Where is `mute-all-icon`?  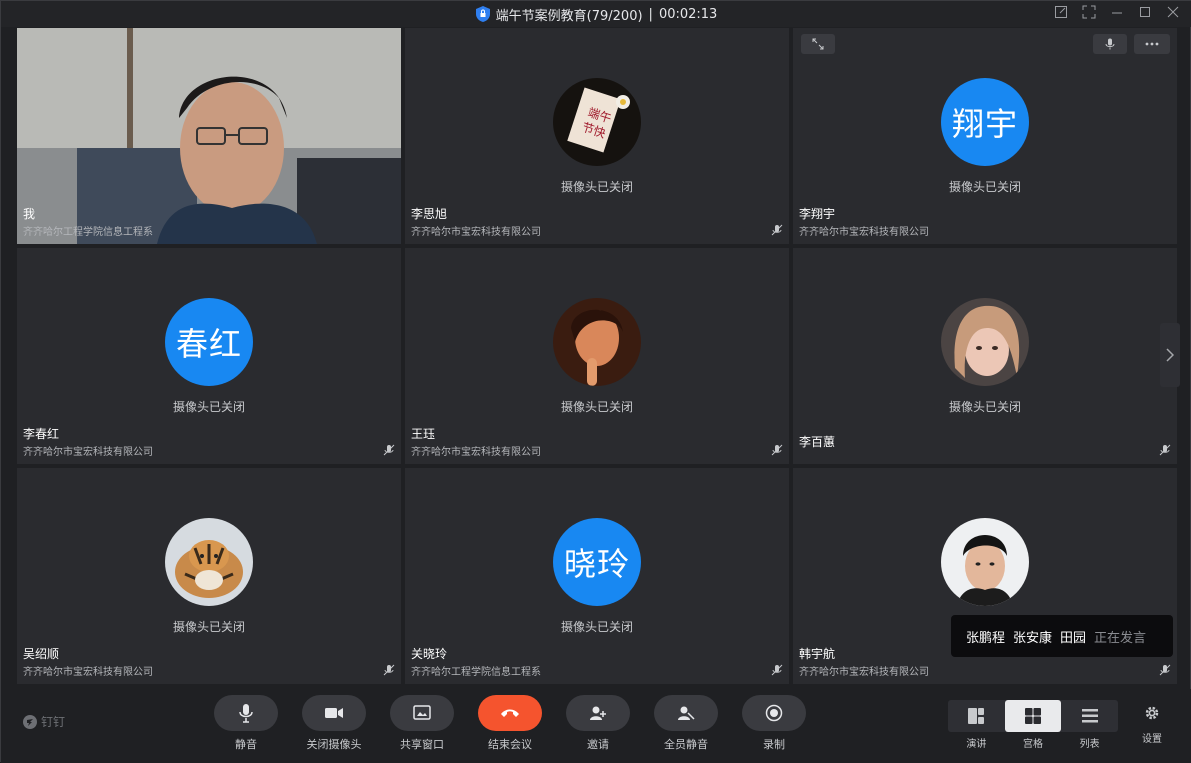 mute-all-icon is located at coordinates (686, 713).